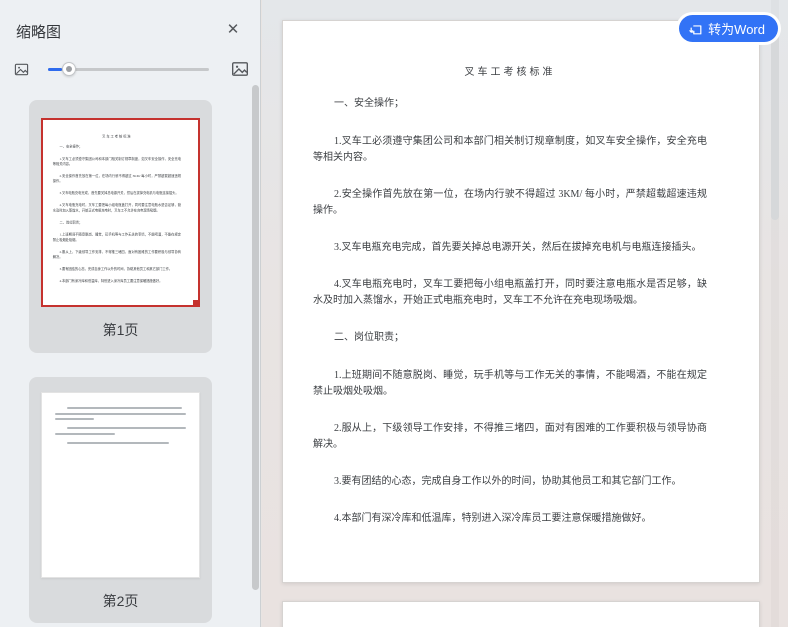  I want to click on panel-scrollbar-thumb, so click(255, 337).